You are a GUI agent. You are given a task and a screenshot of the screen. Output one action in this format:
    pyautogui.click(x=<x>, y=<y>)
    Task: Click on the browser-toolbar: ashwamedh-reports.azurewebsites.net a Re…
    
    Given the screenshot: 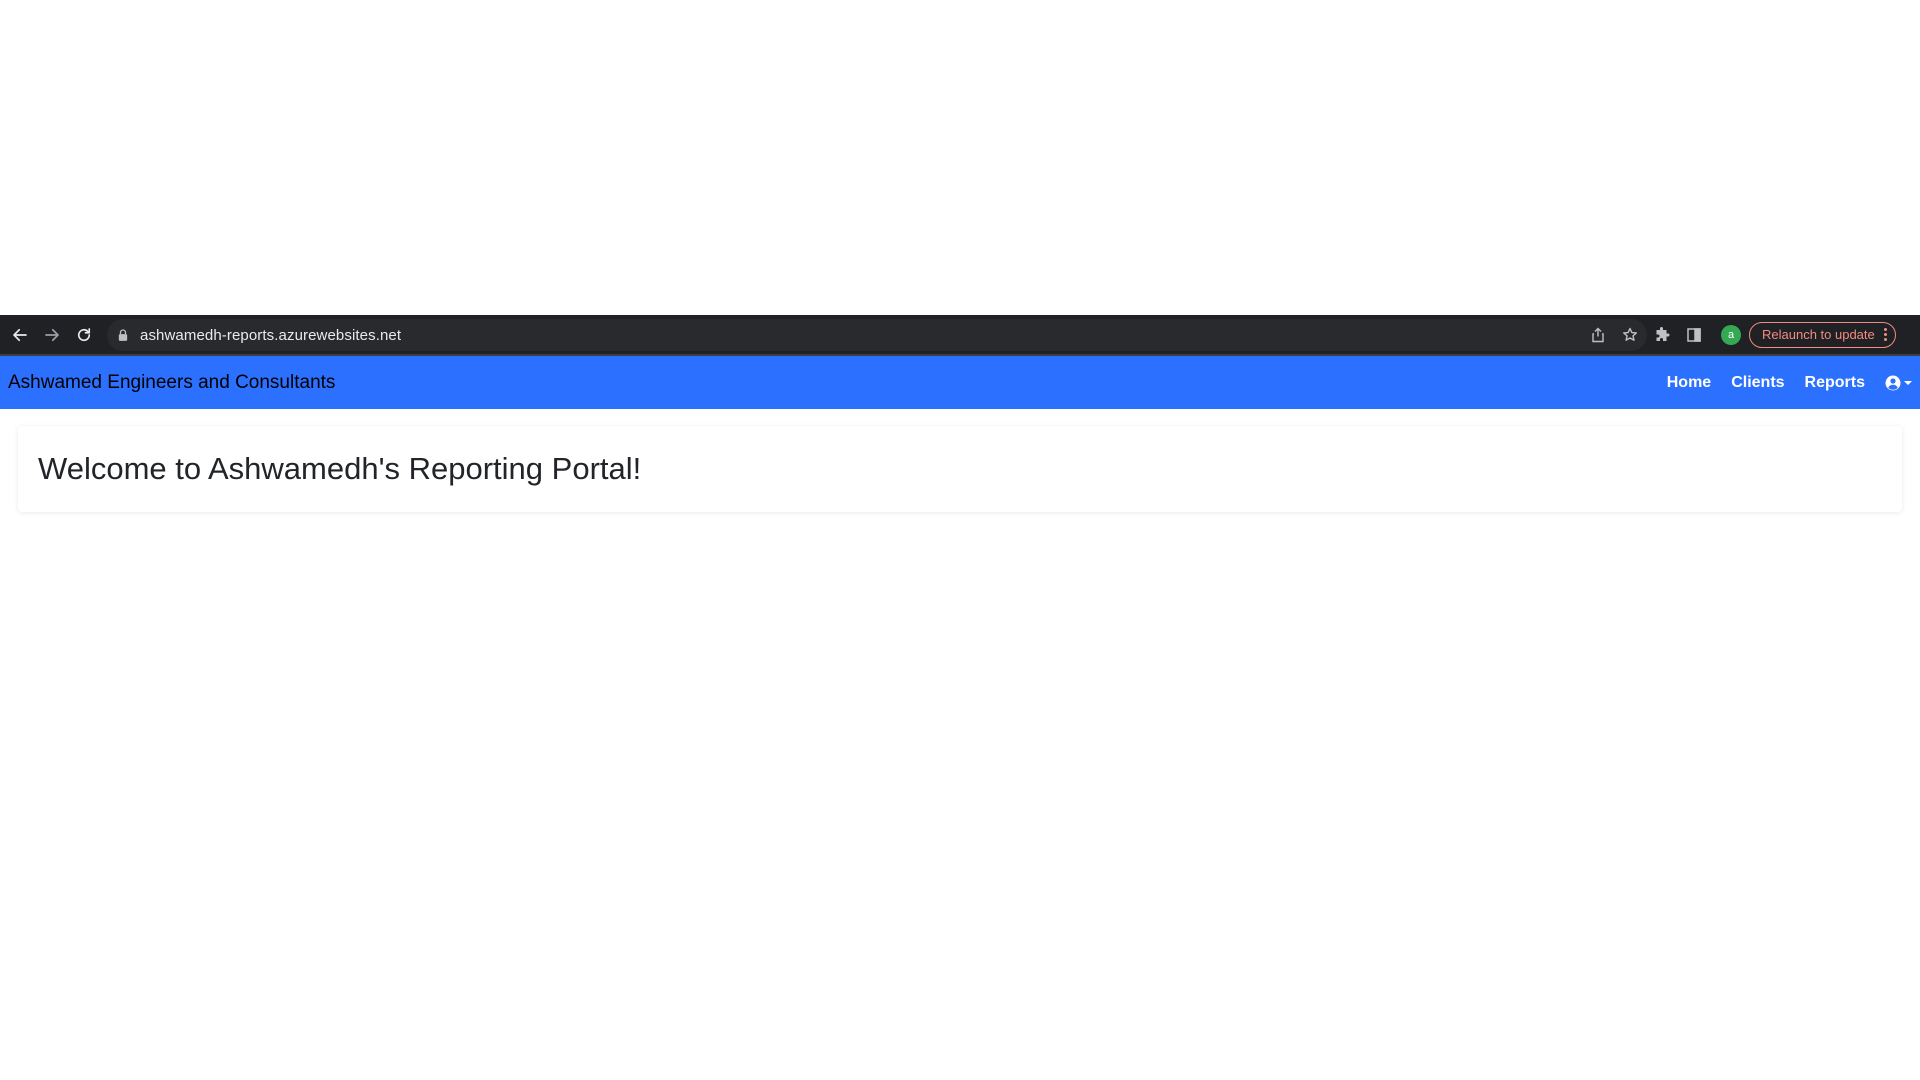 What is the action you would take?
    pyautogui.click(x=960, y=335)
    